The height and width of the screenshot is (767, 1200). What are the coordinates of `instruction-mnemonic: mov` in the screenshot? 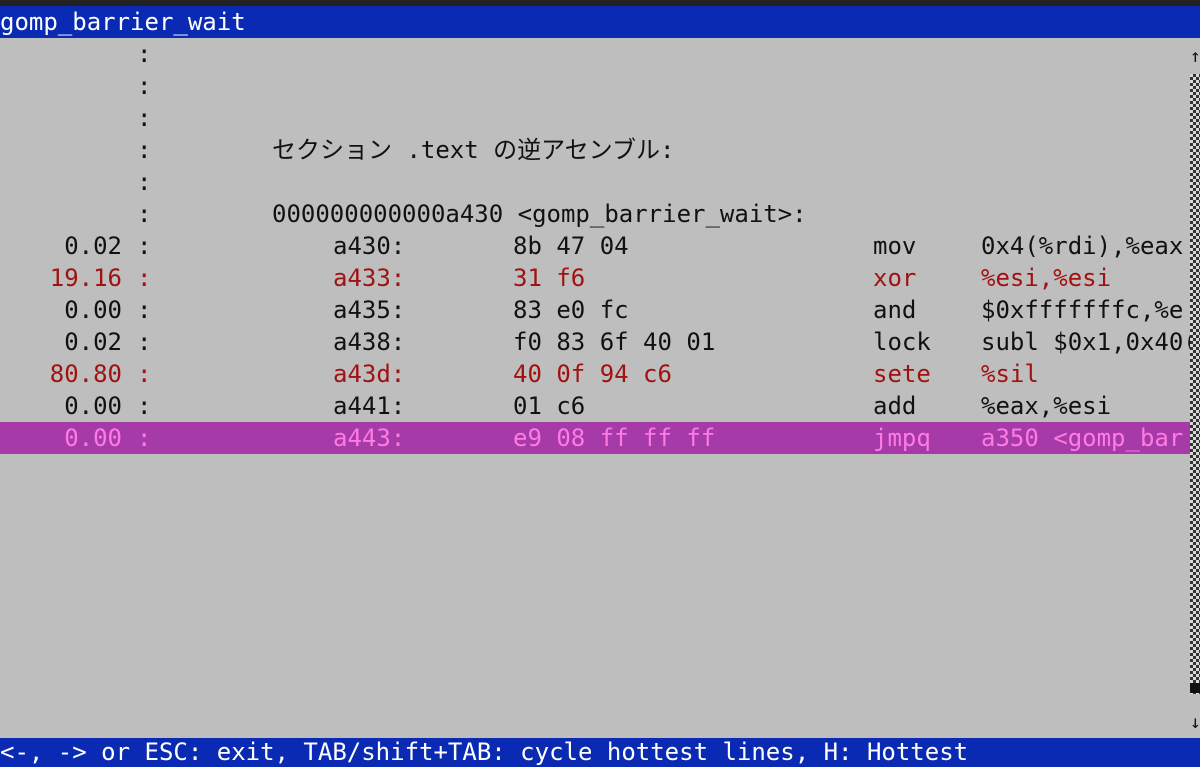 It's located at (895, 246).